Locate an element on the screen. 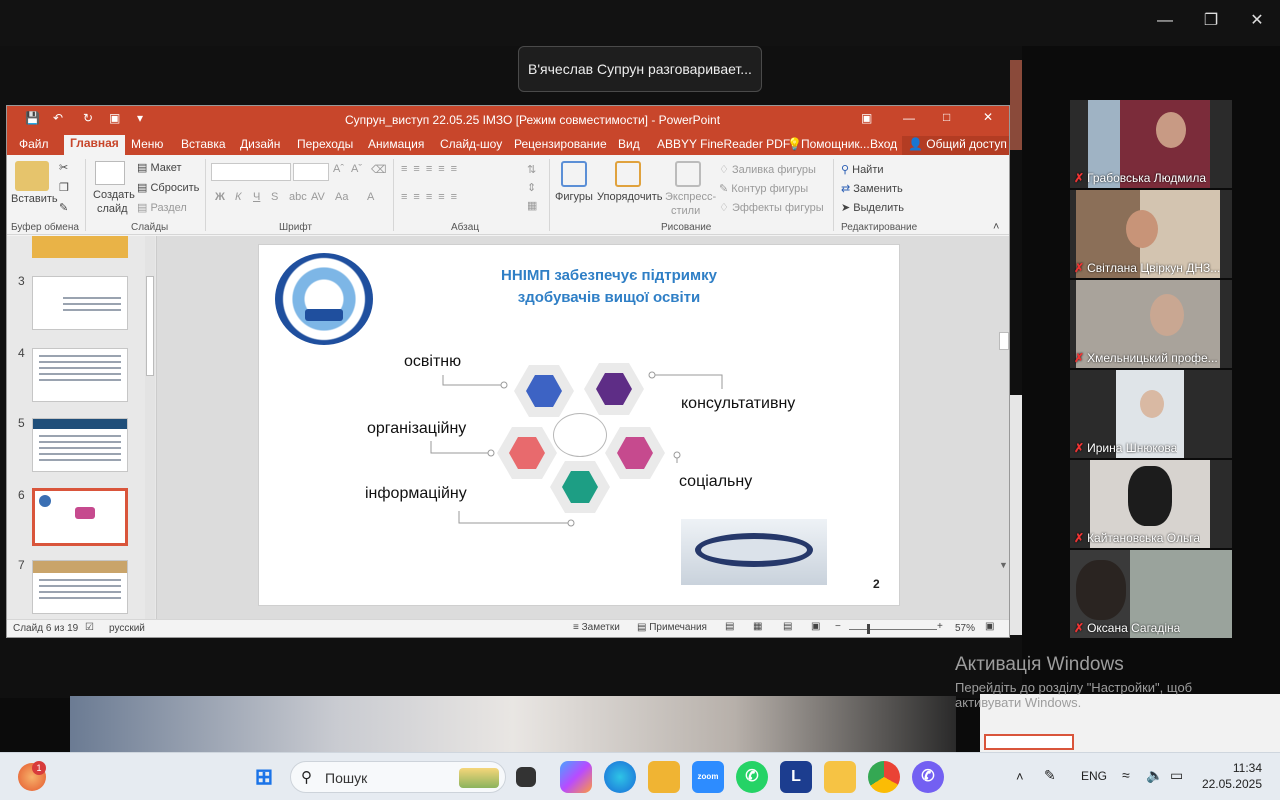  input-method-icon: ✎ is located at coordinates (1050, 775).